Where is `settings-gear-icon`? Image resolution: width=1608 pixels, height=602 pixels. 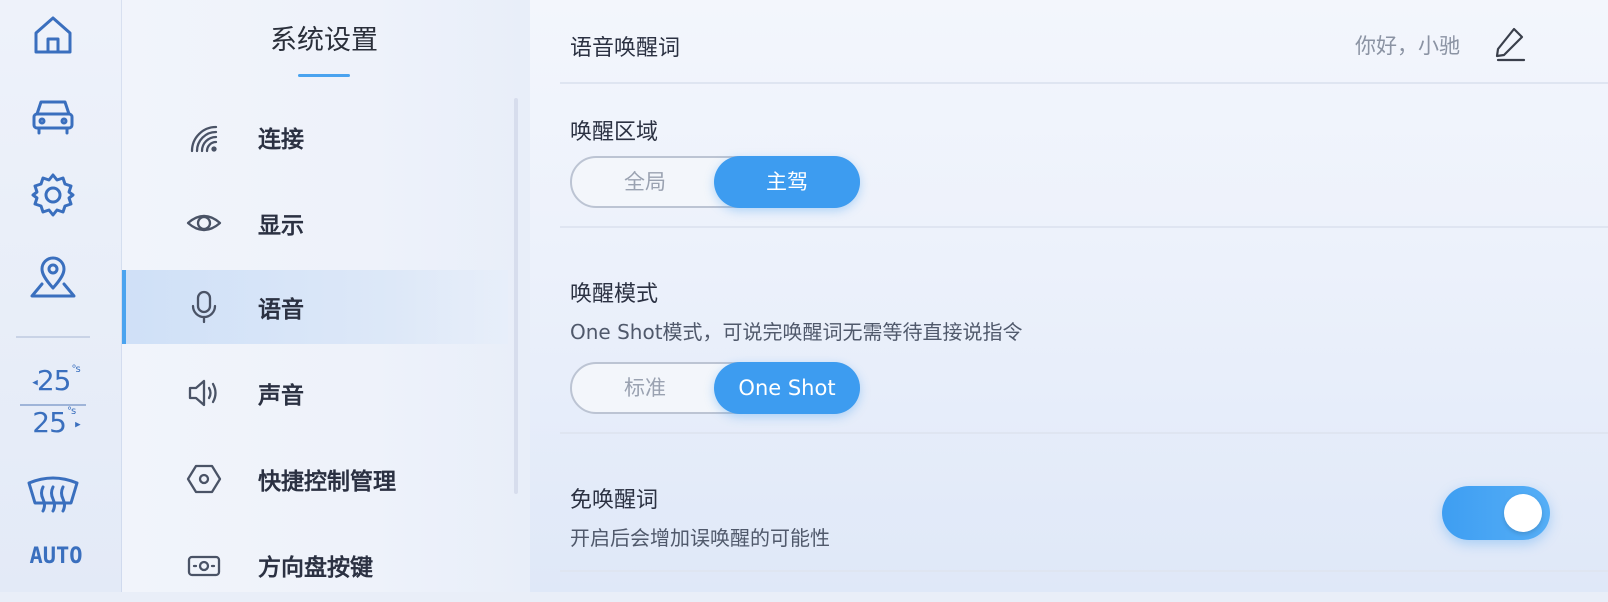 settings-gear-icon is located at coordinates (53, 195).